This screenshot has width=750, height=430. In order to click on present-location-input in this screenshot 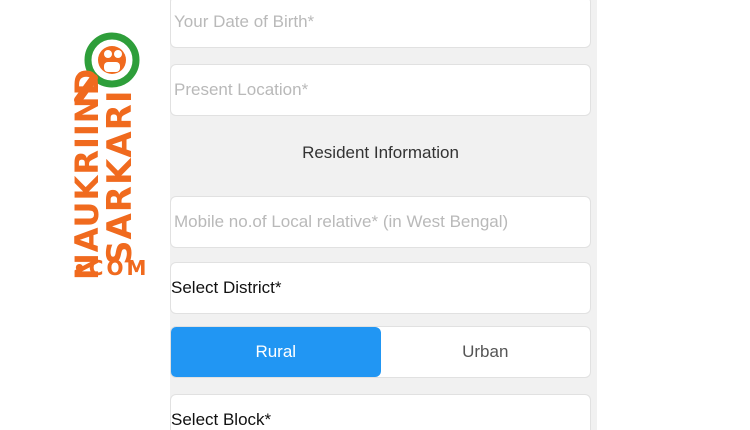, I will do `click(380, 90)`.